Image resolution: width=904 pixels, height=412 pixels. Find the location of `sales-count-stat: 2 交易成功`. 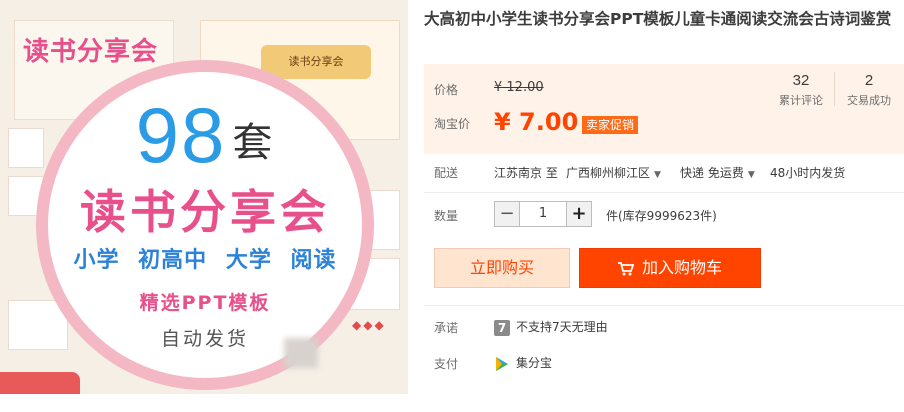

sales-count-stat: 2 交易成功 is located at coordinates (869, 90).